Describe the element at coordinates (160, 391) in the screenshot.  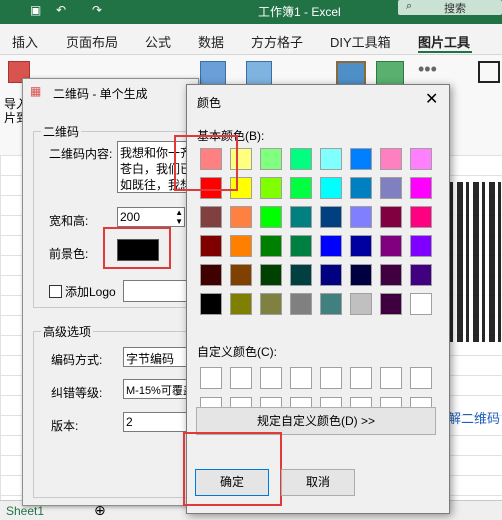
I see `ec-level-value: M-15%可覆盖` at that location.